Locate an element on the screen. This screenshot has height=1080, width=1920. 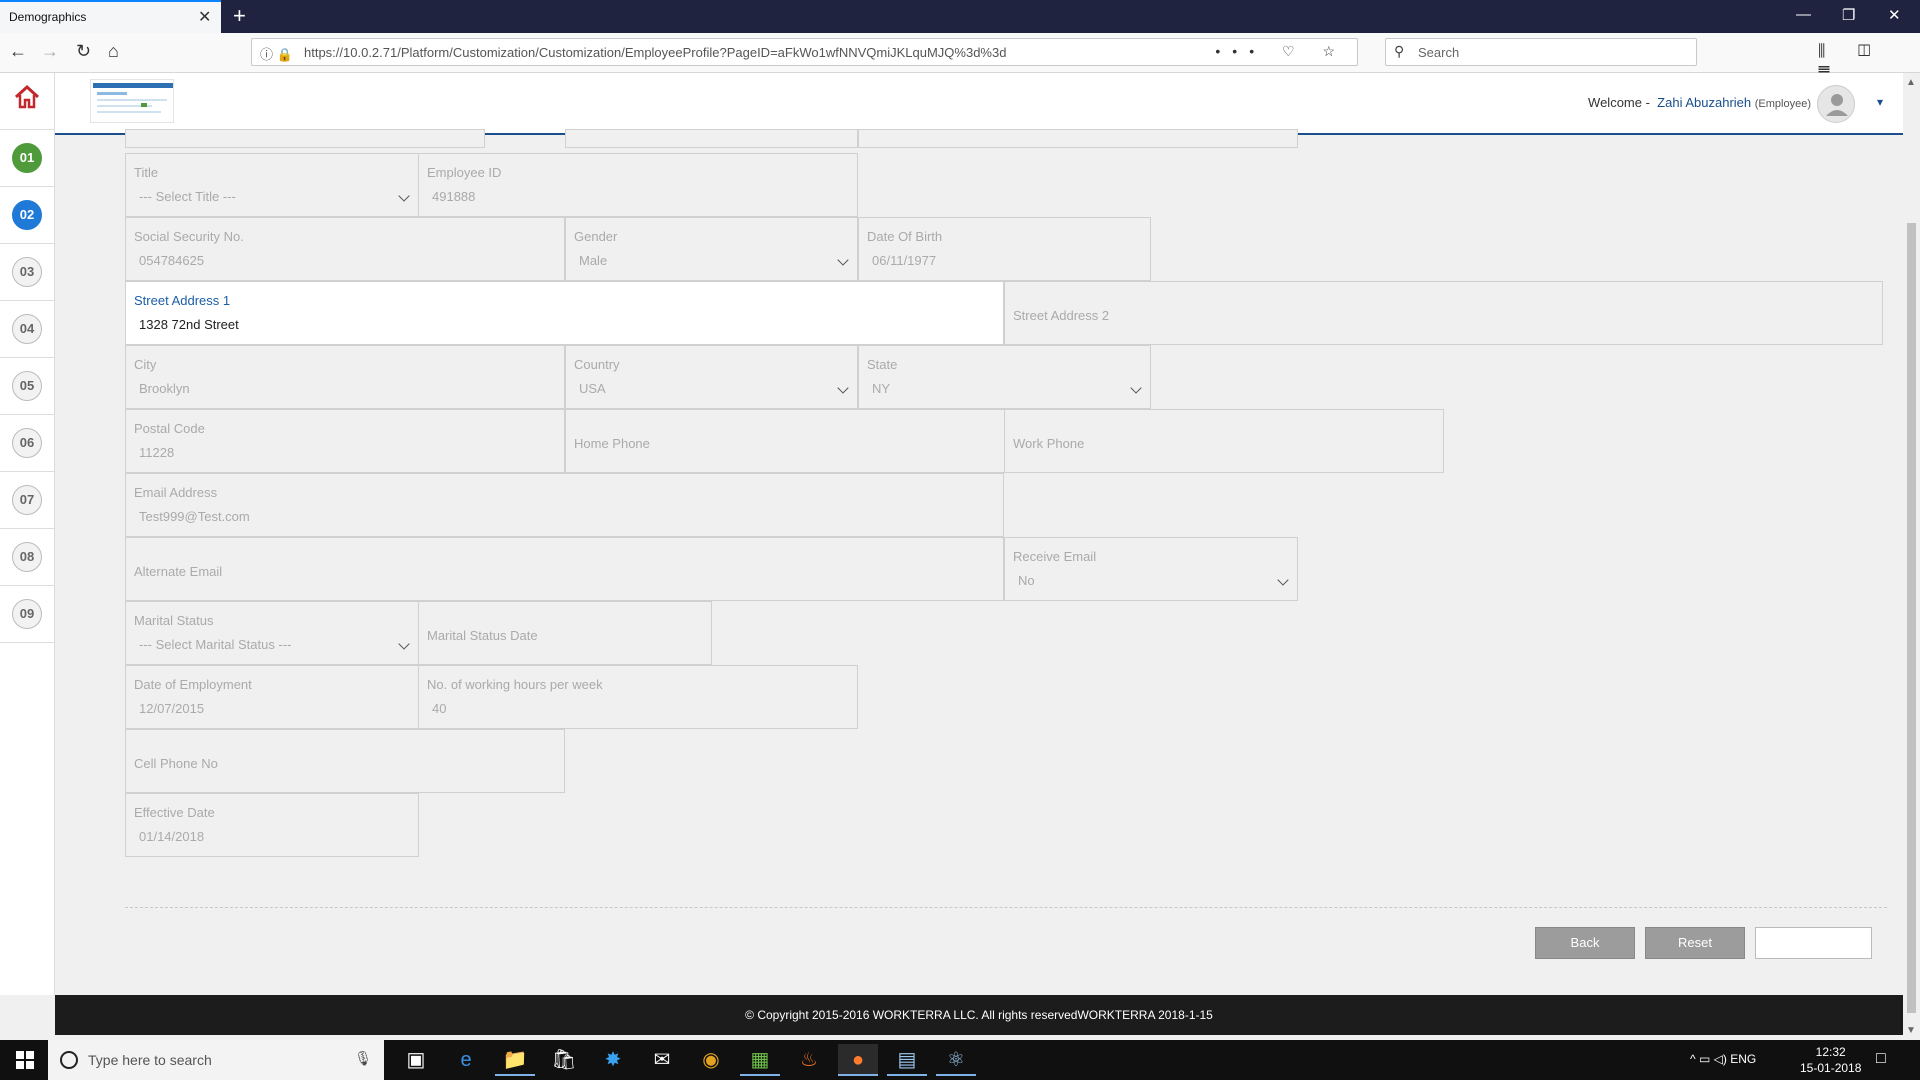
step-number: 08 is located at coordinates (27, 557).